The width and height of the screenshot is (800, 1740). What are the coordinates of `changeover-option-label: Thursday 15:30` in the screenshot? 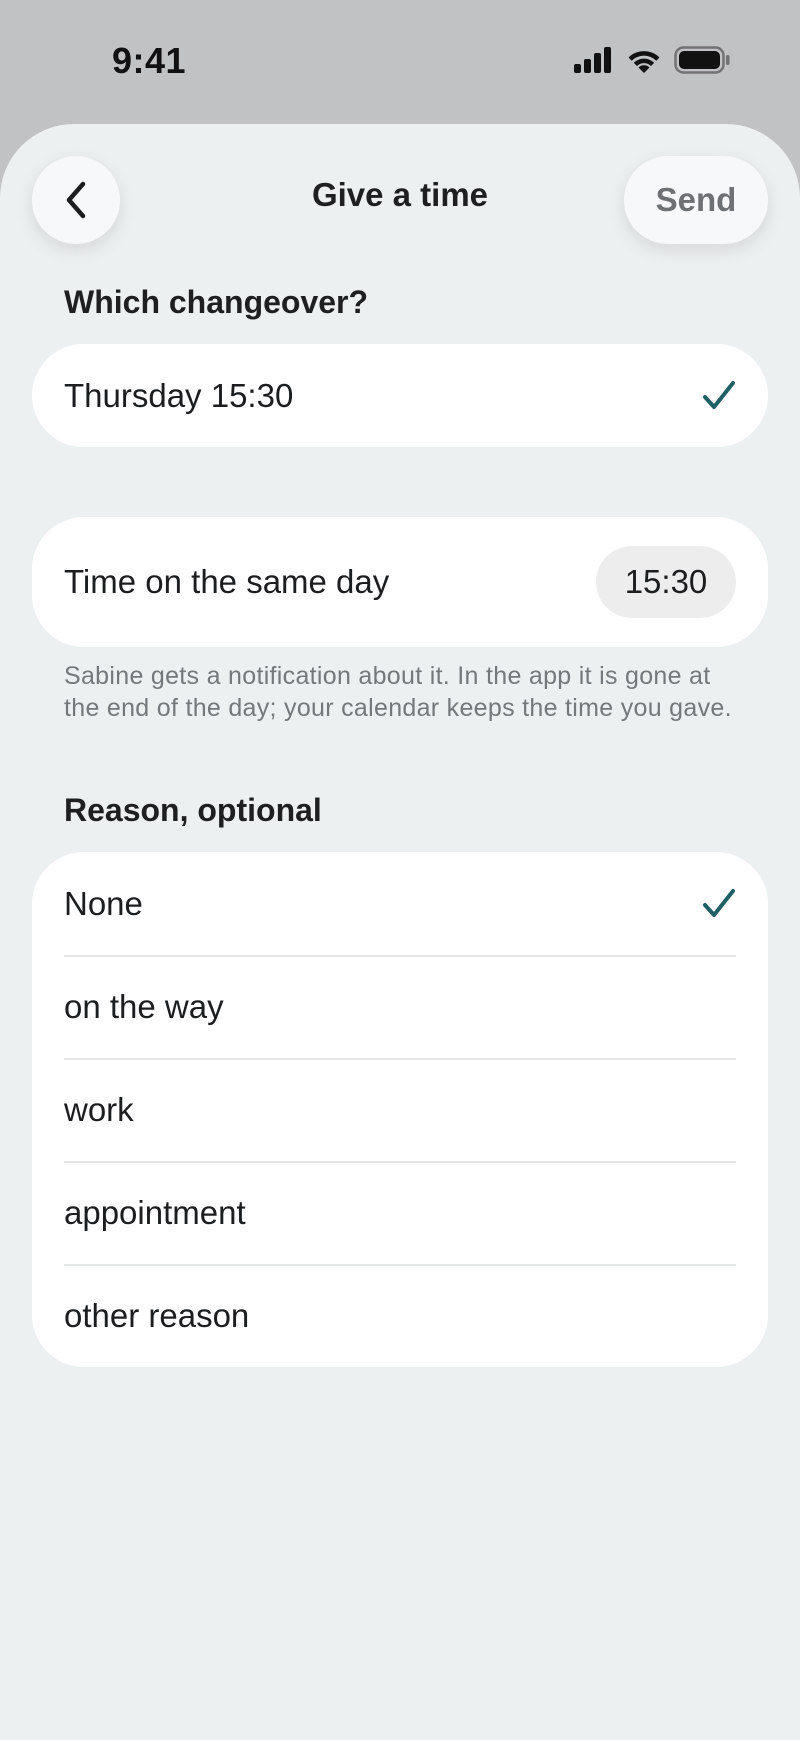 It's located at (179, 395).